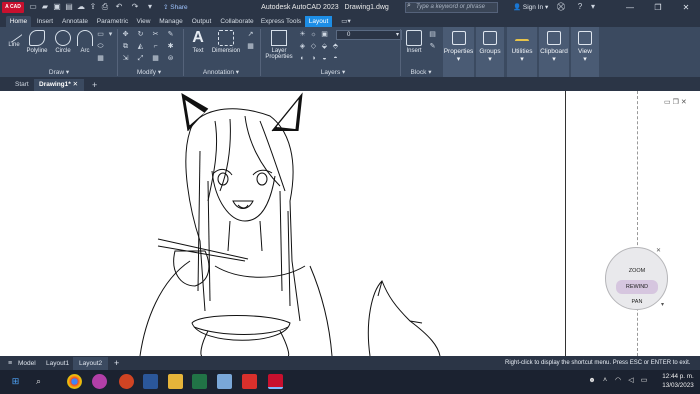 The width and height of the screenshot is (700, 394). What do you see at coordinates (13, 7) in the screenshot?
I see `autocad-logo: A CAD` at bounding box center [13, 7].